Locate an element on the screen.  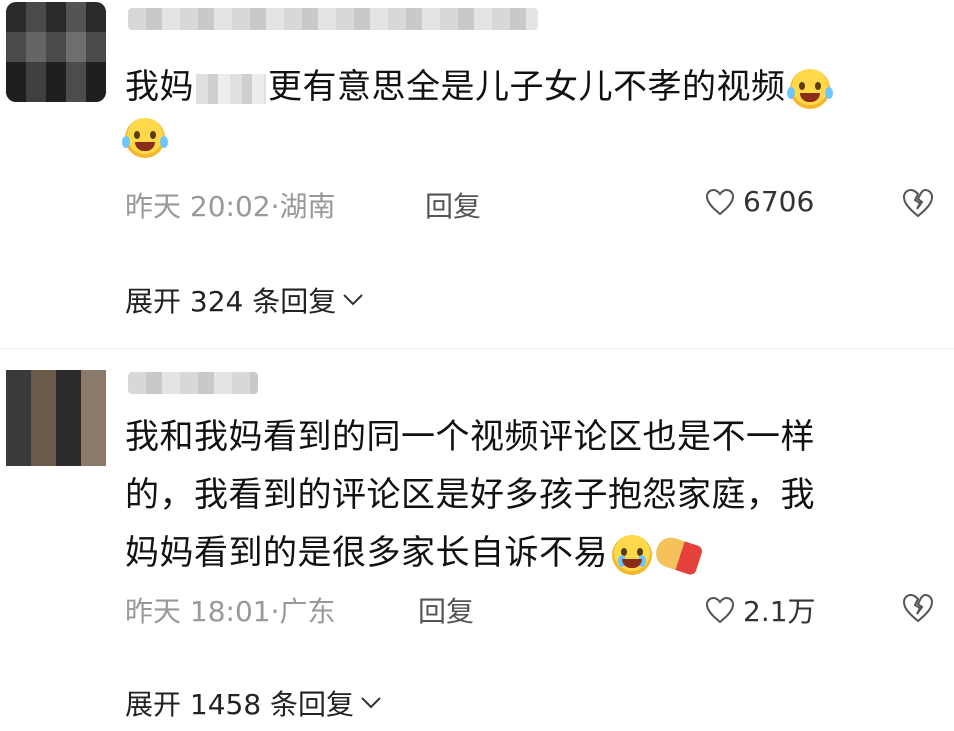
redacted-text is located at coordinates (231, 88).